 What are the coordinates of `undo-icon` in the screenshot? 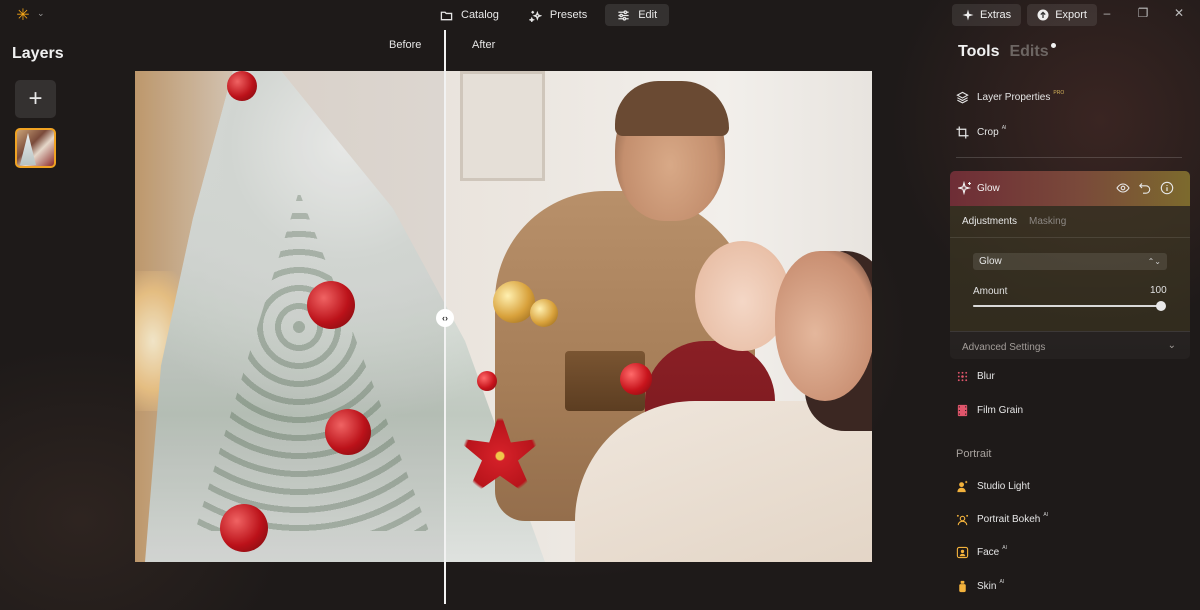 It's located at (1145, 188).